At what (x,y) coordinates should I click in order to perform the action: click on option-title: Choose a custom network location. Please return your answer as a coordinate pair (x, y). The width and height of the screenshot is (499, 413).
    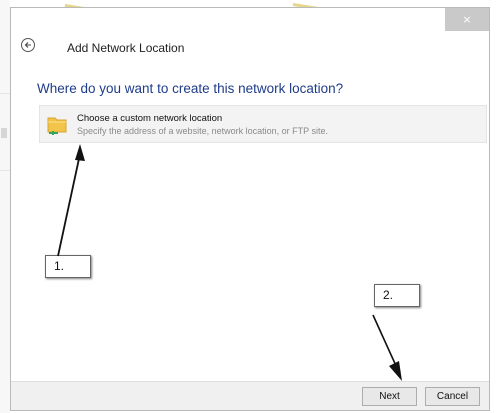
    Looking at the image, I should click on (150, 118).